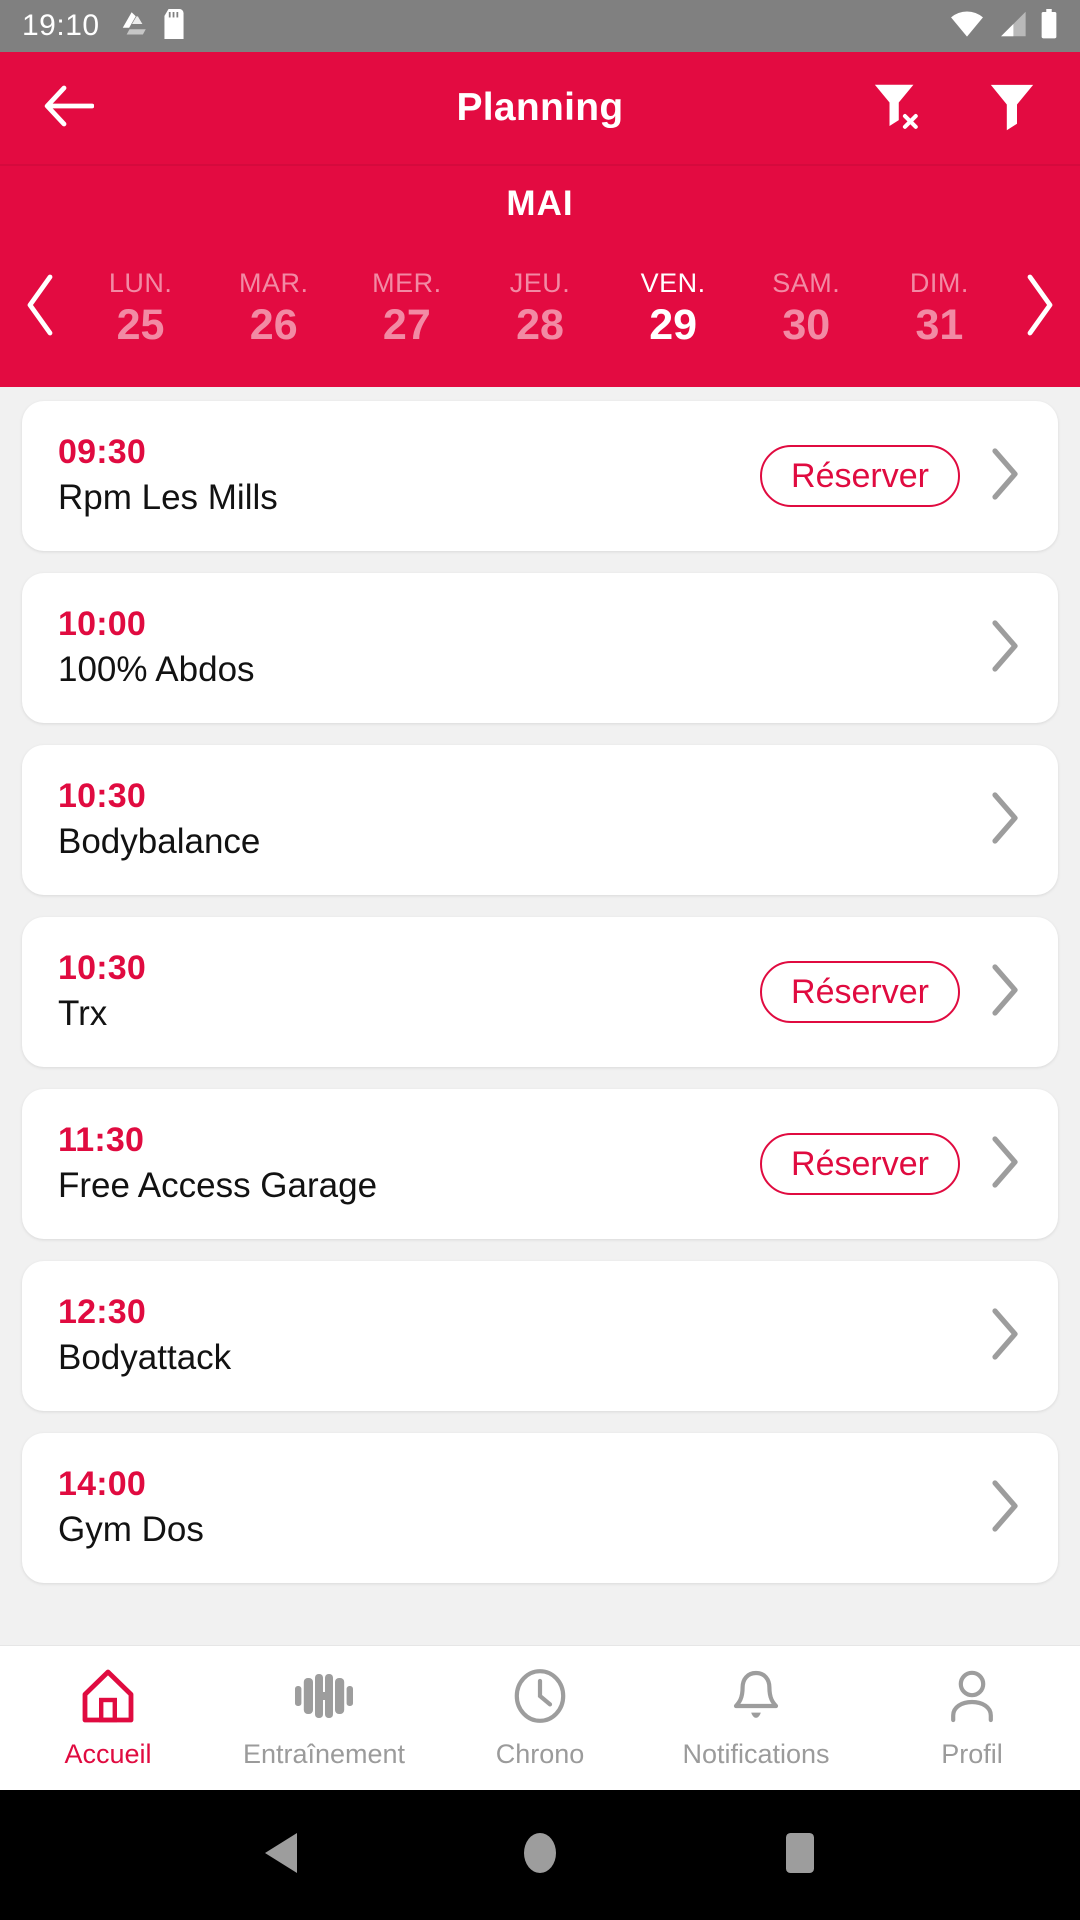 This screenshot has width=1080, height=1920. Describe the element at coordinates (806, 283) in the screenshot. I see `day-name: SAM.` at that location.